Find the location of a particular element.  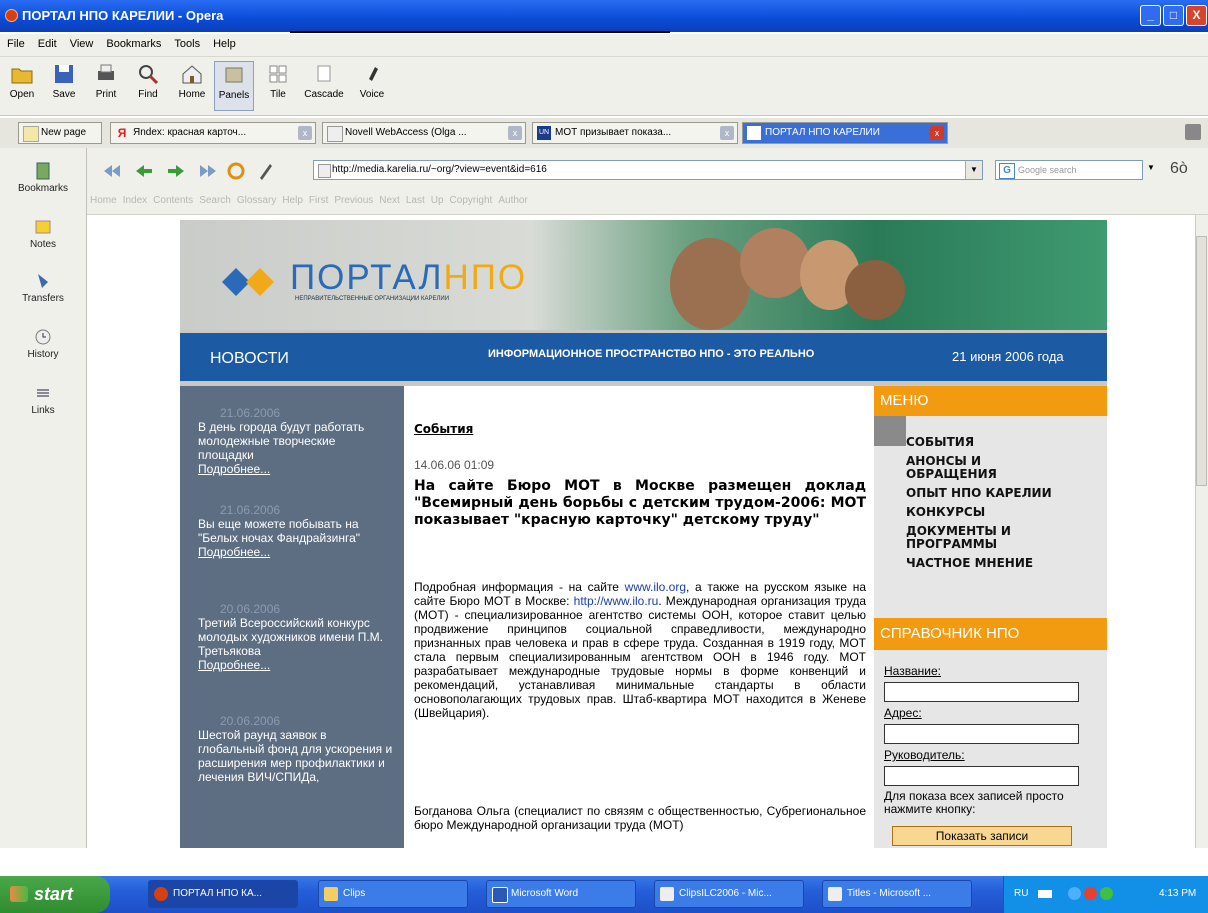

minimize-button: _ is located at coordinates (1150, 15).